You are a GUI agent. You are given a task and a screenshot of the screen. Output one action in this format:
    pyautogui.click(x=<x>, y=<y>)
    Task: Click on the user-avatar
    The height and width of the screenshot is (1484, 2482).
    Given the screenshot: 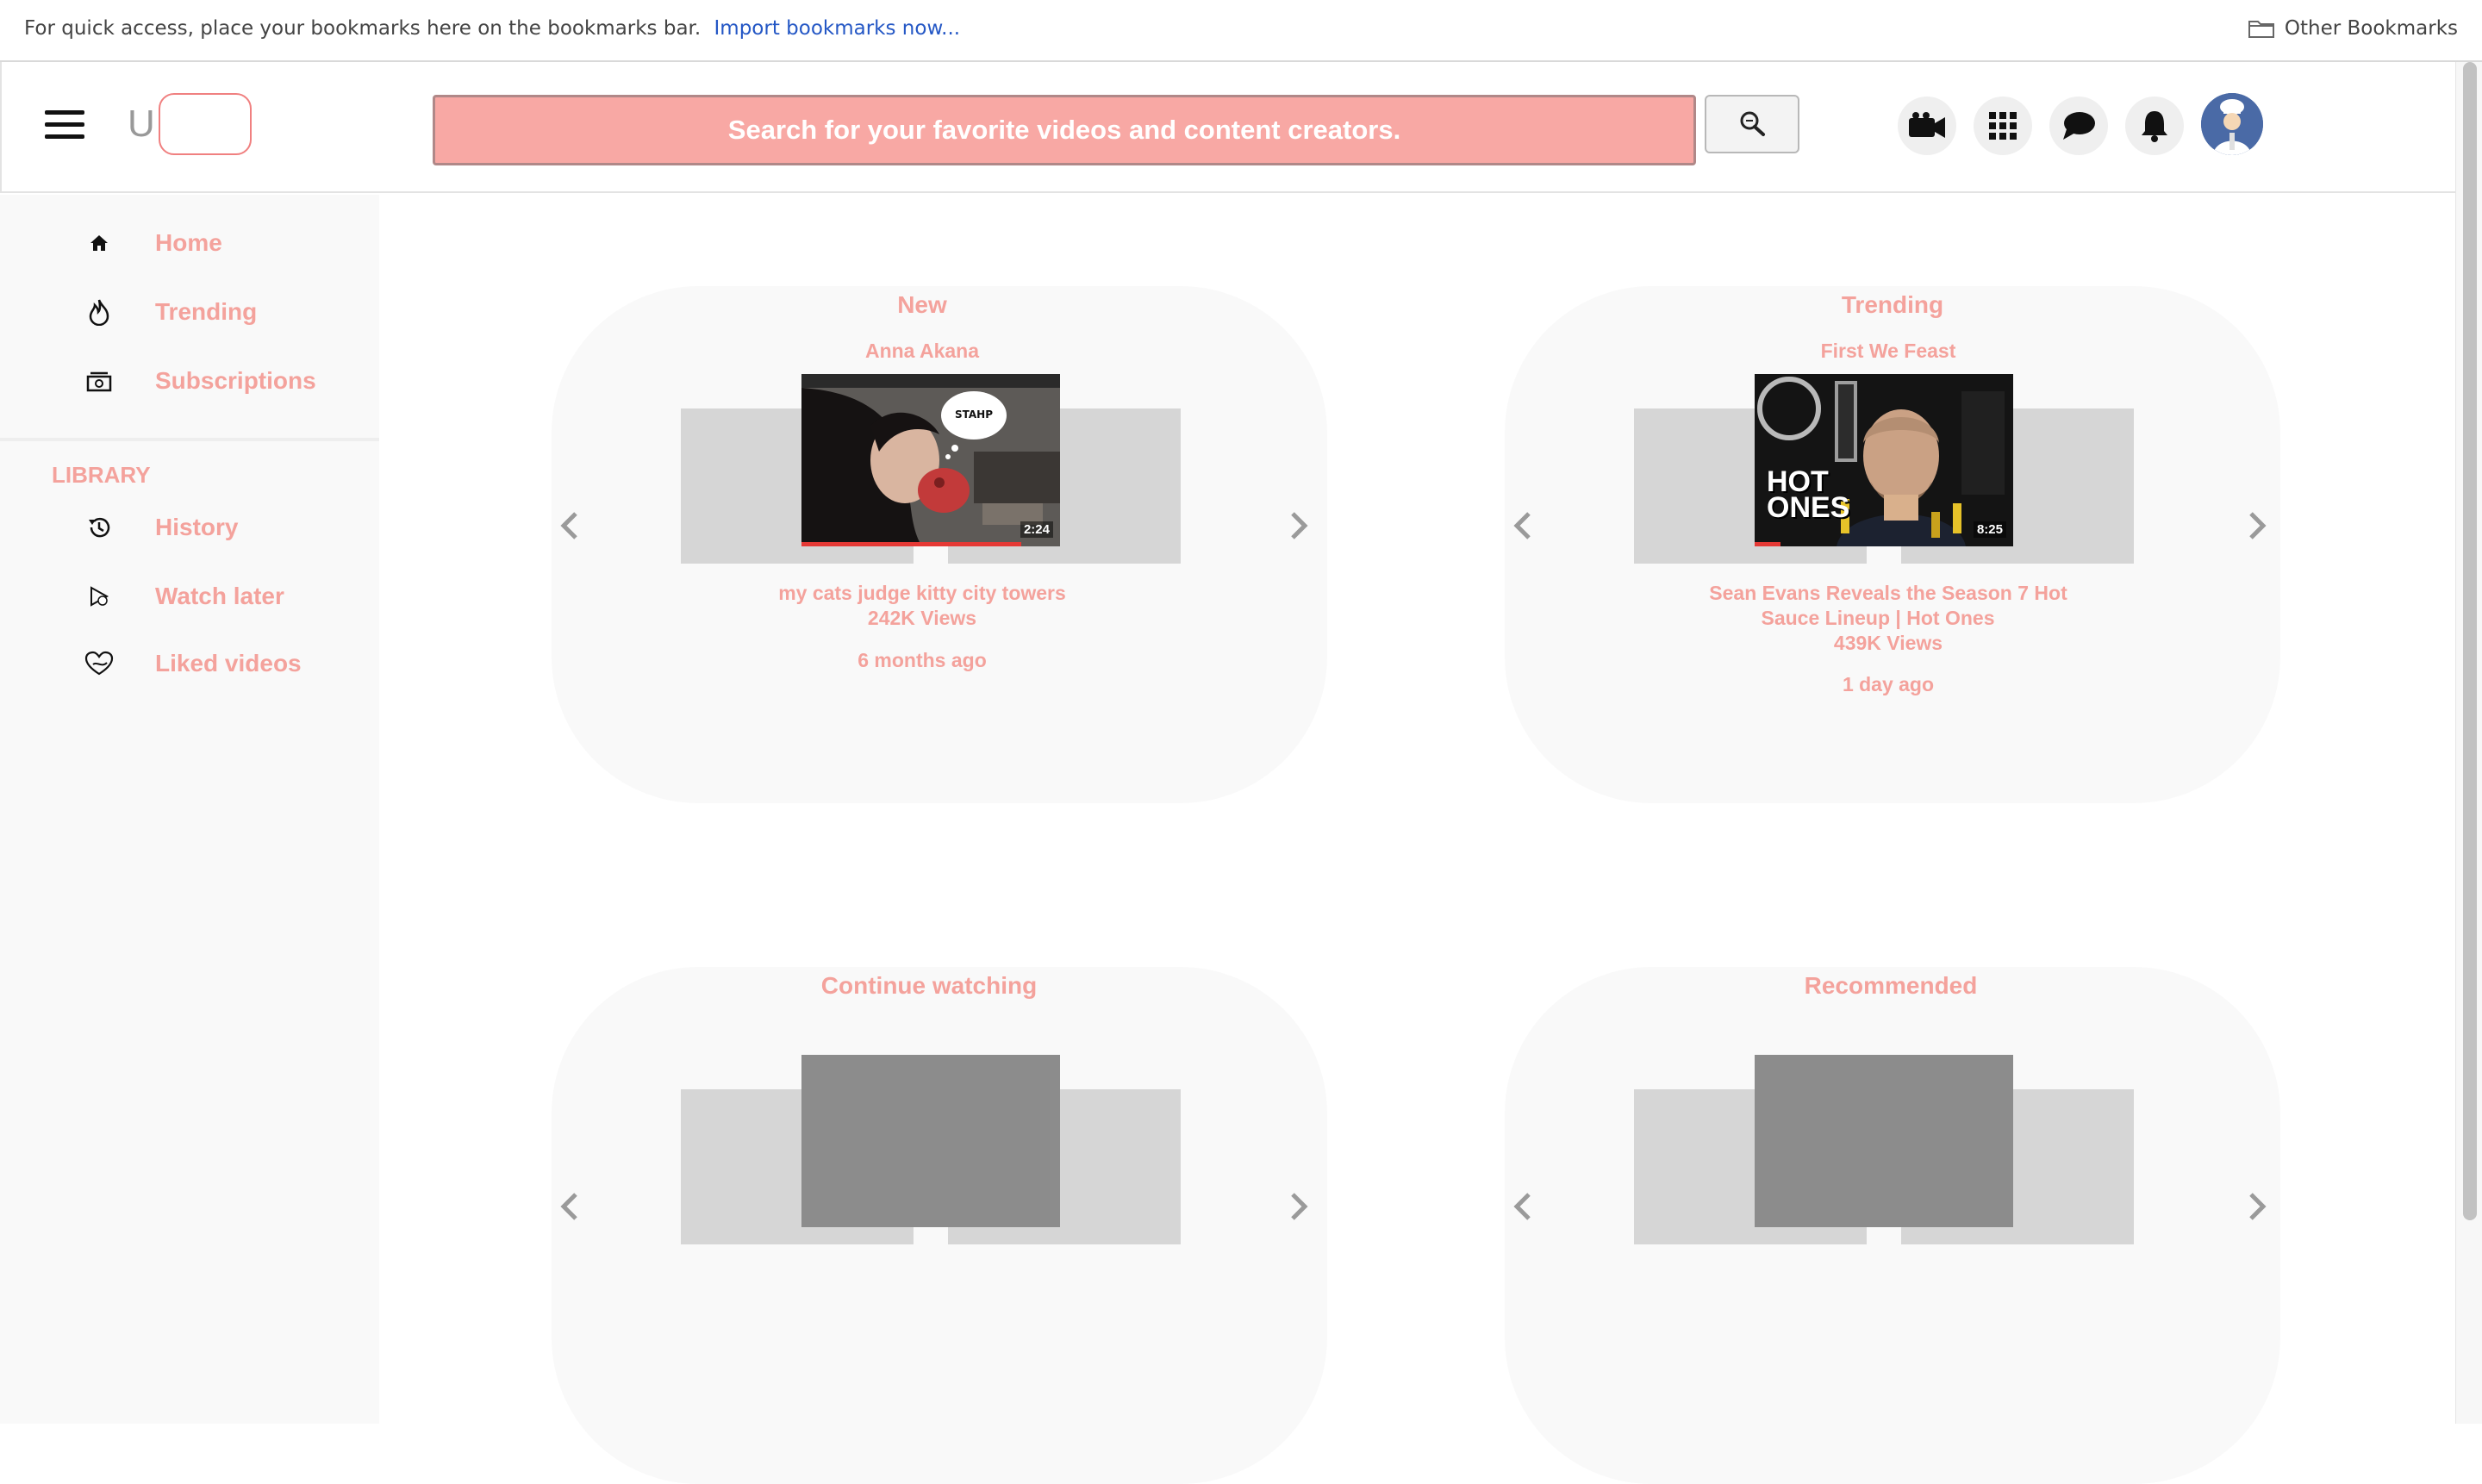 What is the action you would take?
    pyautogui.click(x=2232, y=124)
    